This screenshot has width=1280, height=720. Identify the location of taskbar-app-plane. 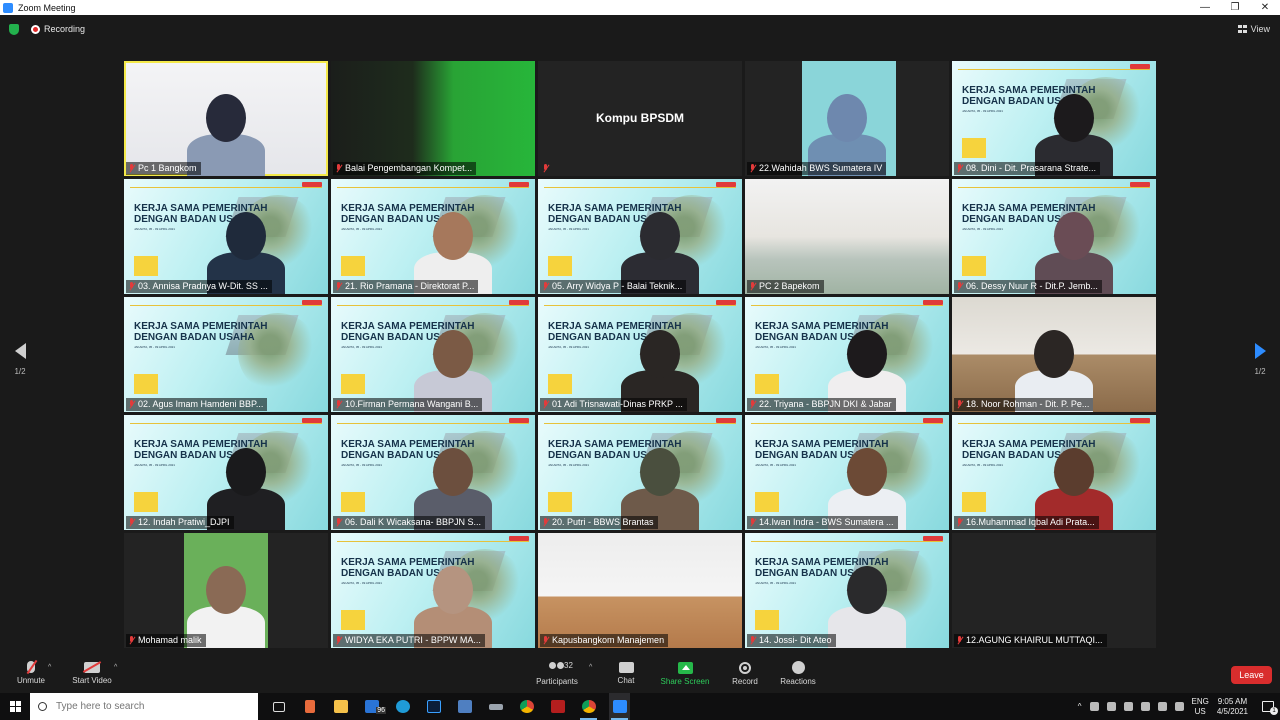
(495, 706).